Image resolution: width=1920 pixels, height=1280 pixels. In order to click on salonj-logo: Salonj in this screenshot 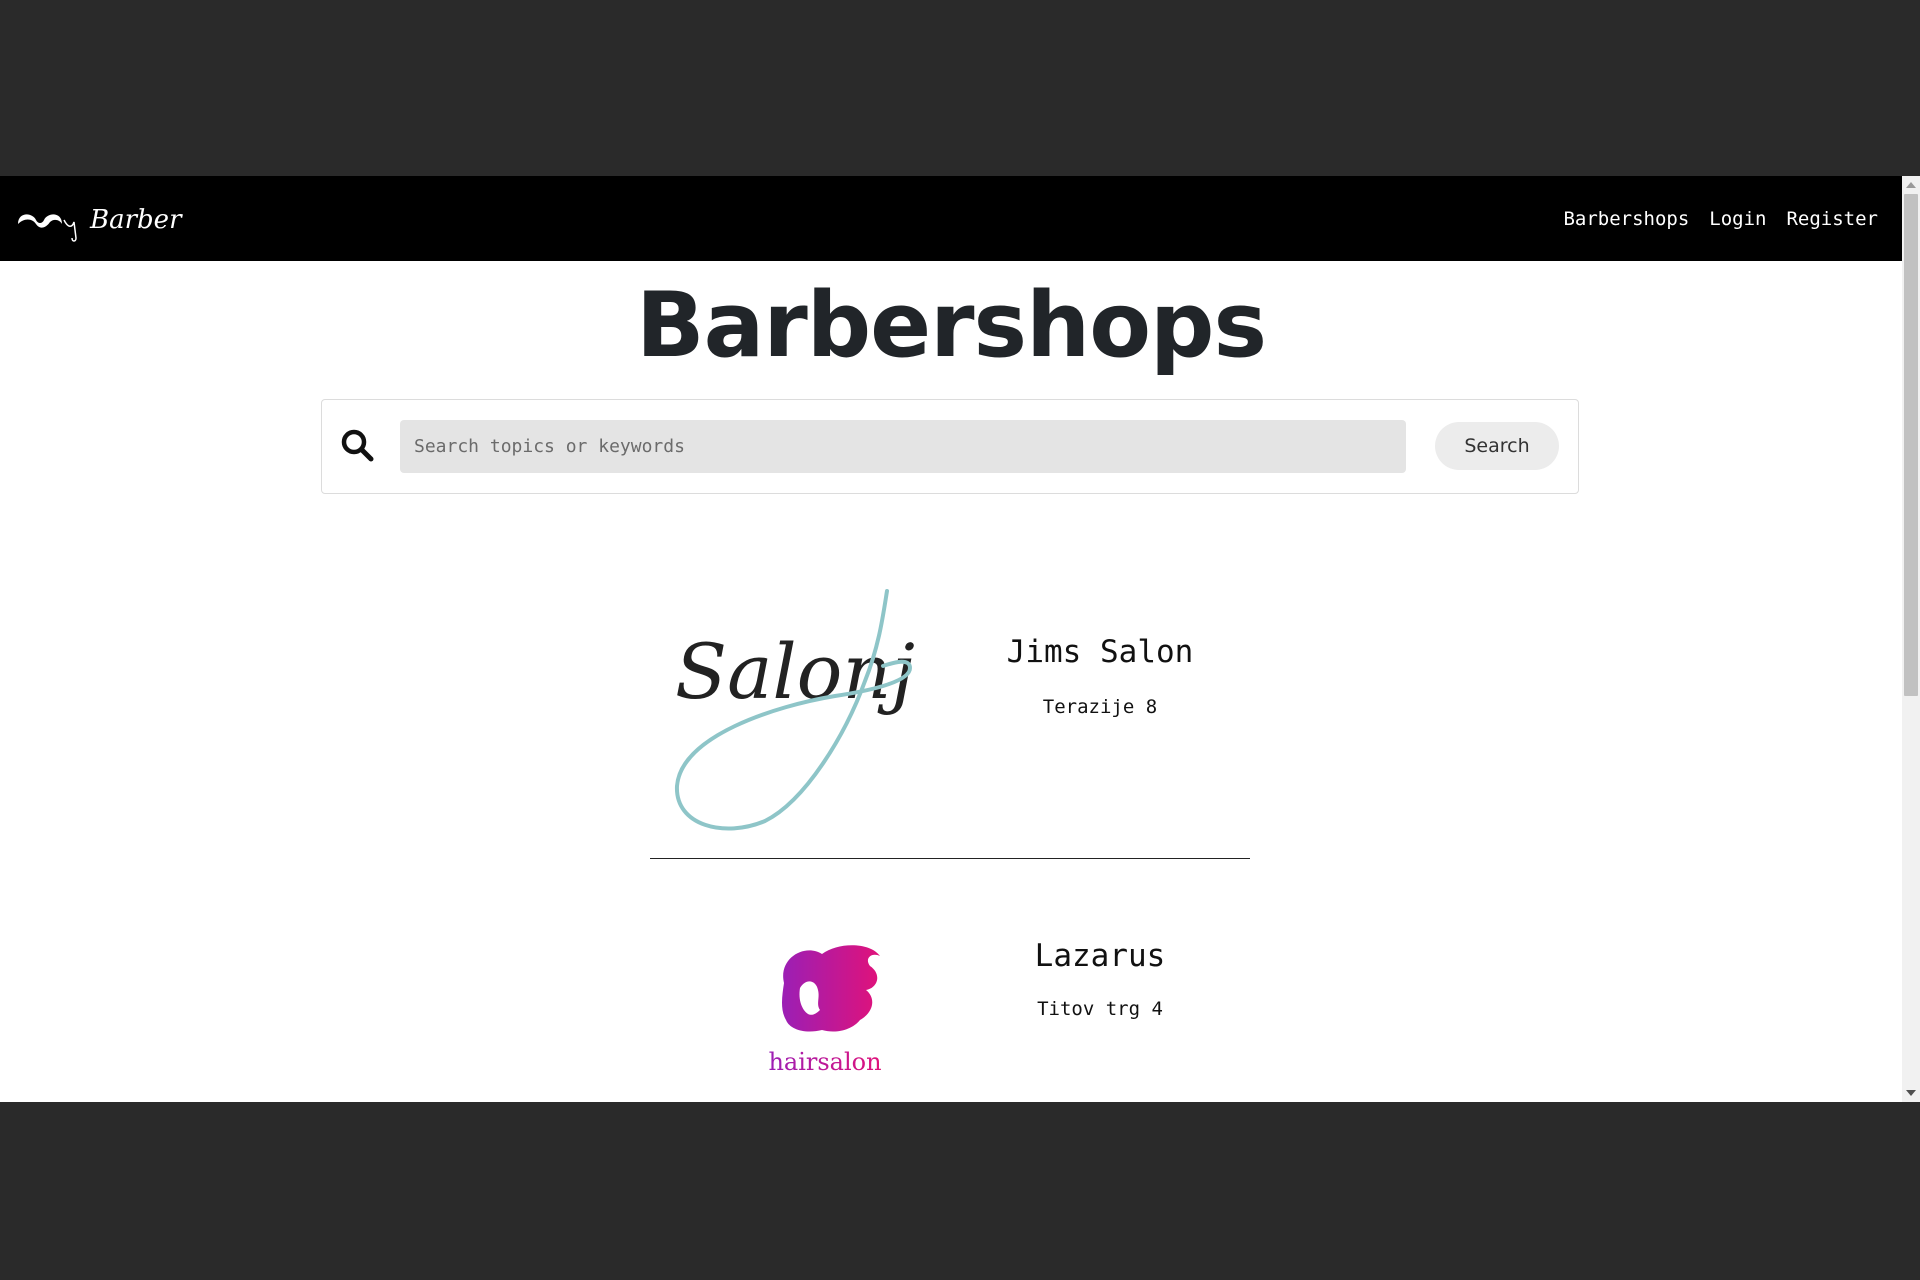, I will do `click(794, 710)`.